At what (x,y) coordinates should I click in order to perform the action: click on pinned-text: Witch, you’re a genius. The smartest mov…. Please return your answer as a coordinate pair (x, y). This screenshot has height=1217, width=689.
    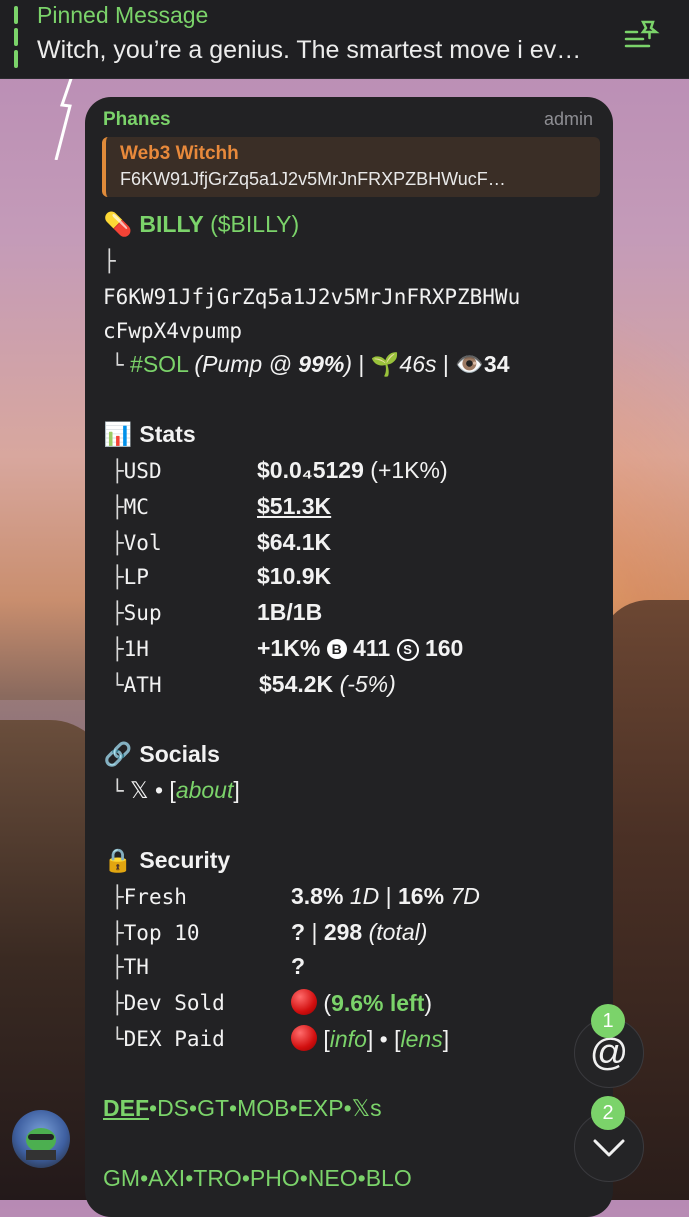
    Looking at the image, I should click on (309, 50).